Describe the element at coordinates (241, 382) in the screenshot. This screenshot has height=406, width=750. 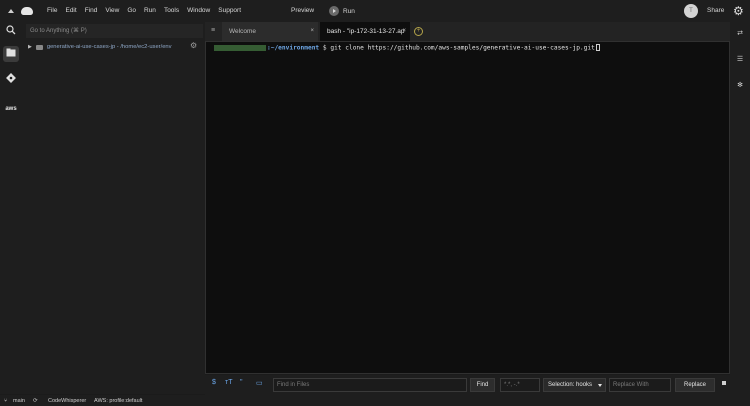
I see `whole-word-icon: "` at that location.